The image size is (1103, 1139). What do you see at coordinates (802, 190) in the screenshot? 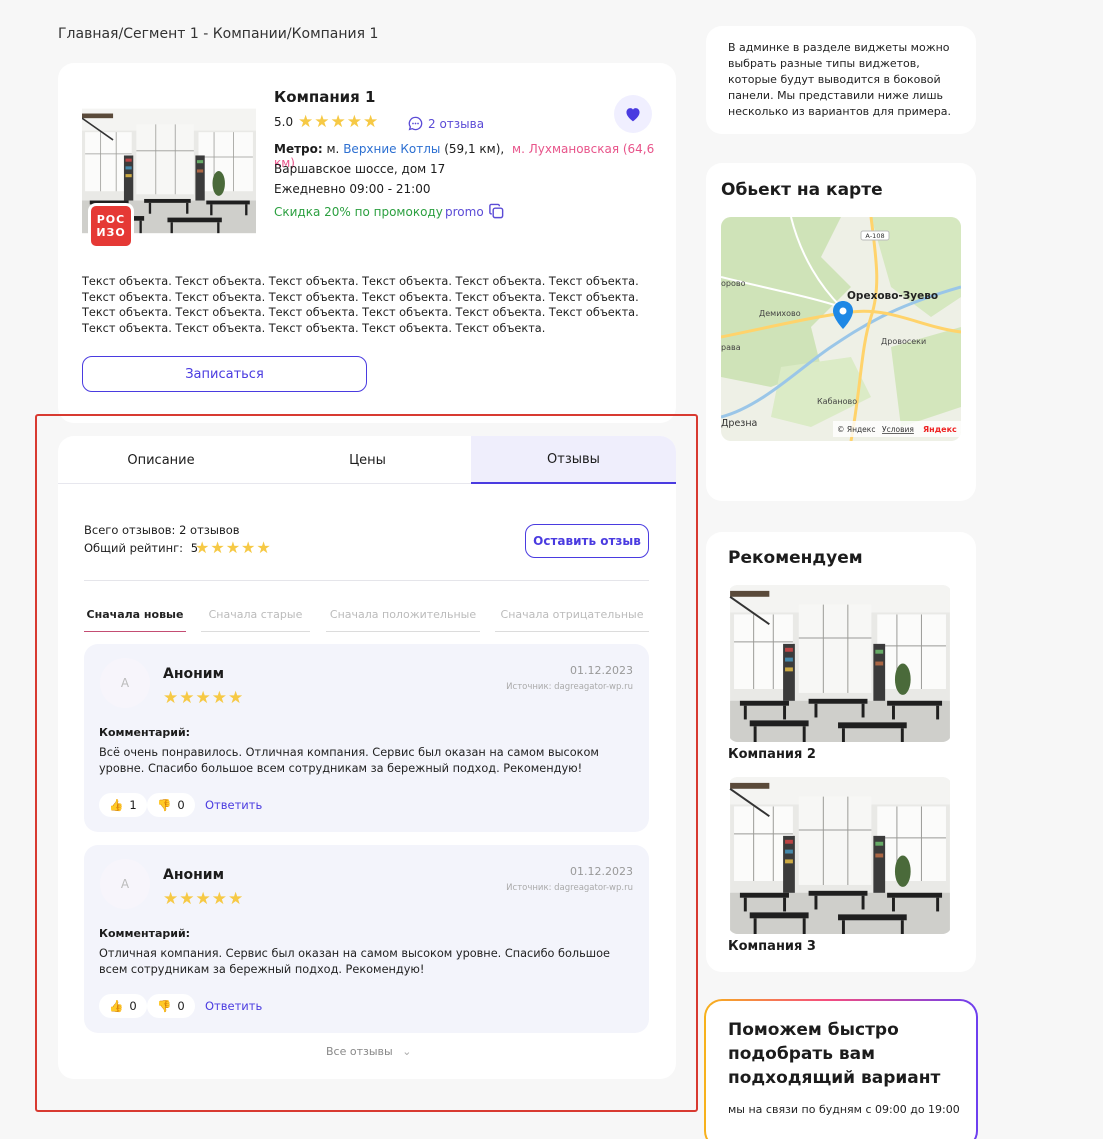
I see `map-title: Обьект на карте` at bounding box center [802, 190].